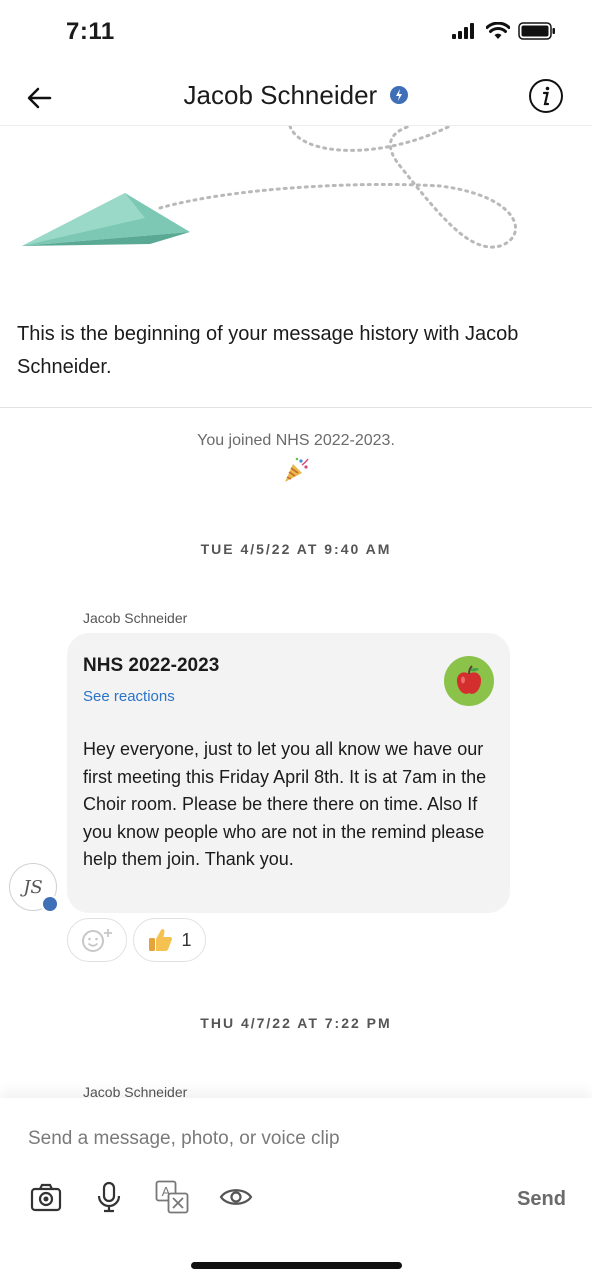 The height and width of the screenshot is (1280, 592). What do you see at coordinates (90, 31) in the screenshot?
I see `status-time: 7:11` at bounding box center [90, 31].